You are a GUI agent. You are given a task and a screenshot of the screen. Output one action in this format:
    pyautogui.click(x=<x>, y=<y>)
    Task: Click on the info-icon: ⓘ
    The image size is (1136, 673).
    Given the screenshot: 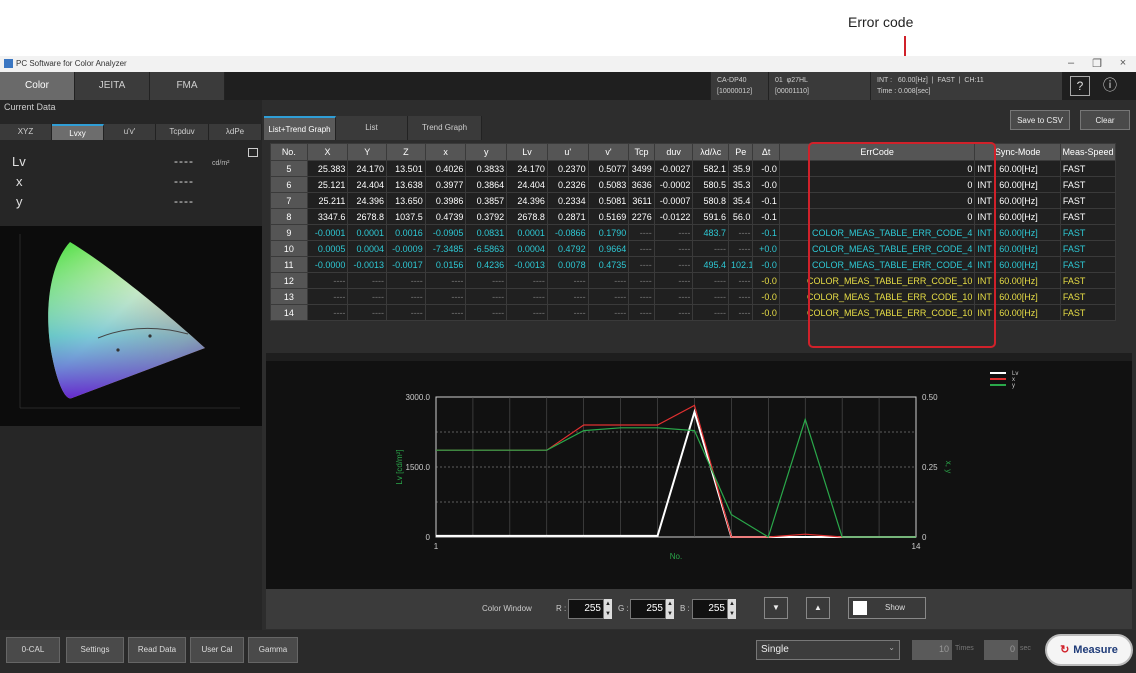 What is the action you would take?
    pyautogui.click(x=1110, y=86)
    